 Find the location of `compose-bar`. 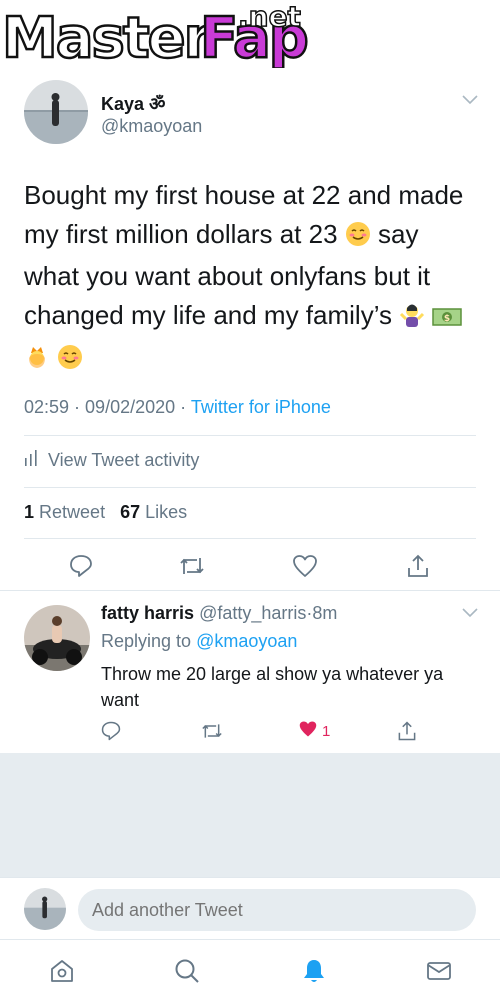

compose-bar is located at coordinates (250, 908).